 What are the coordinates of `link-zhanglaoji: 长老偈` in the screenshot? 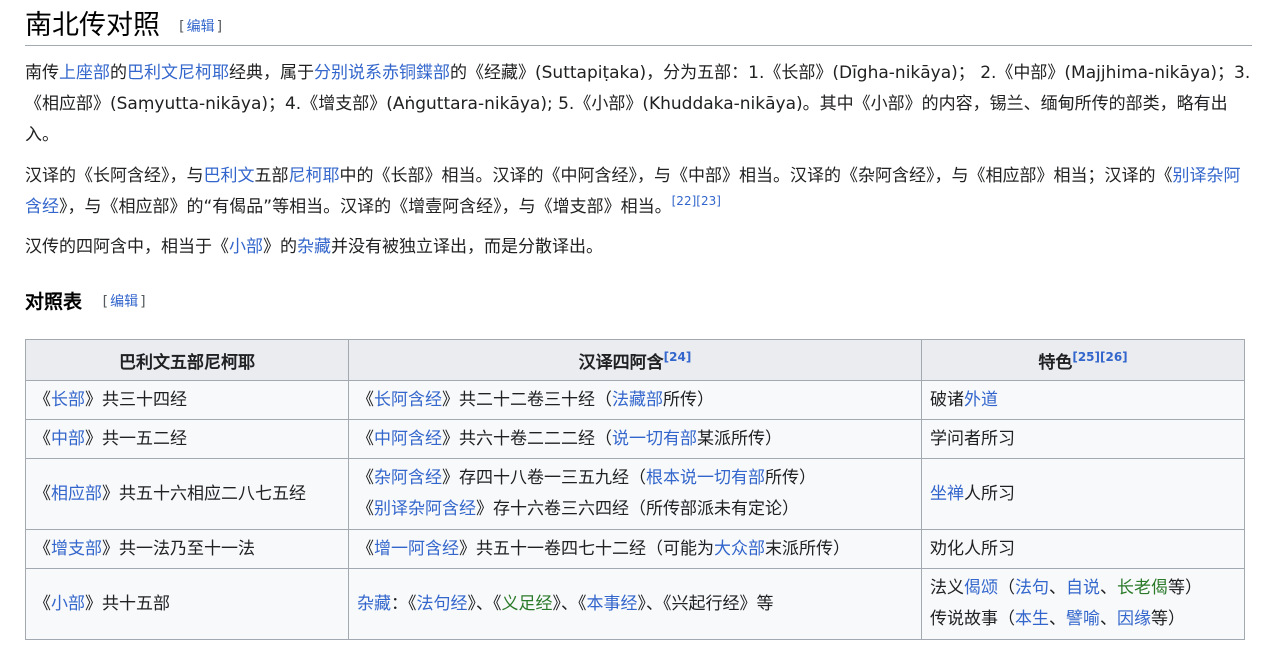 It's located at (1142, 588).